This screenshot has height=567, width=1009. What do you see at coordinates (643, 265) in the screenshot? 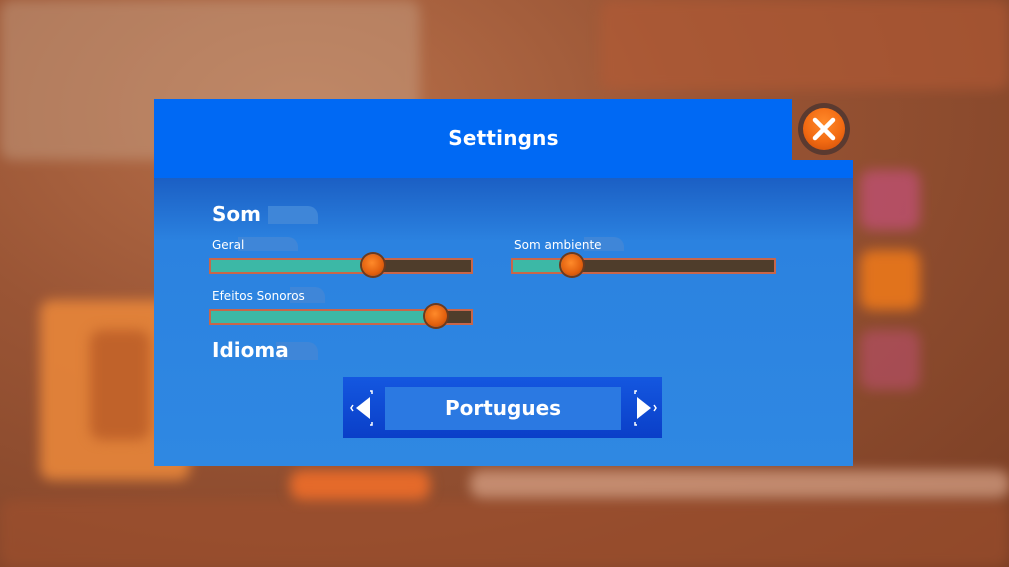
I see `slider-som-ambiente` at bounding box center [643, 265].